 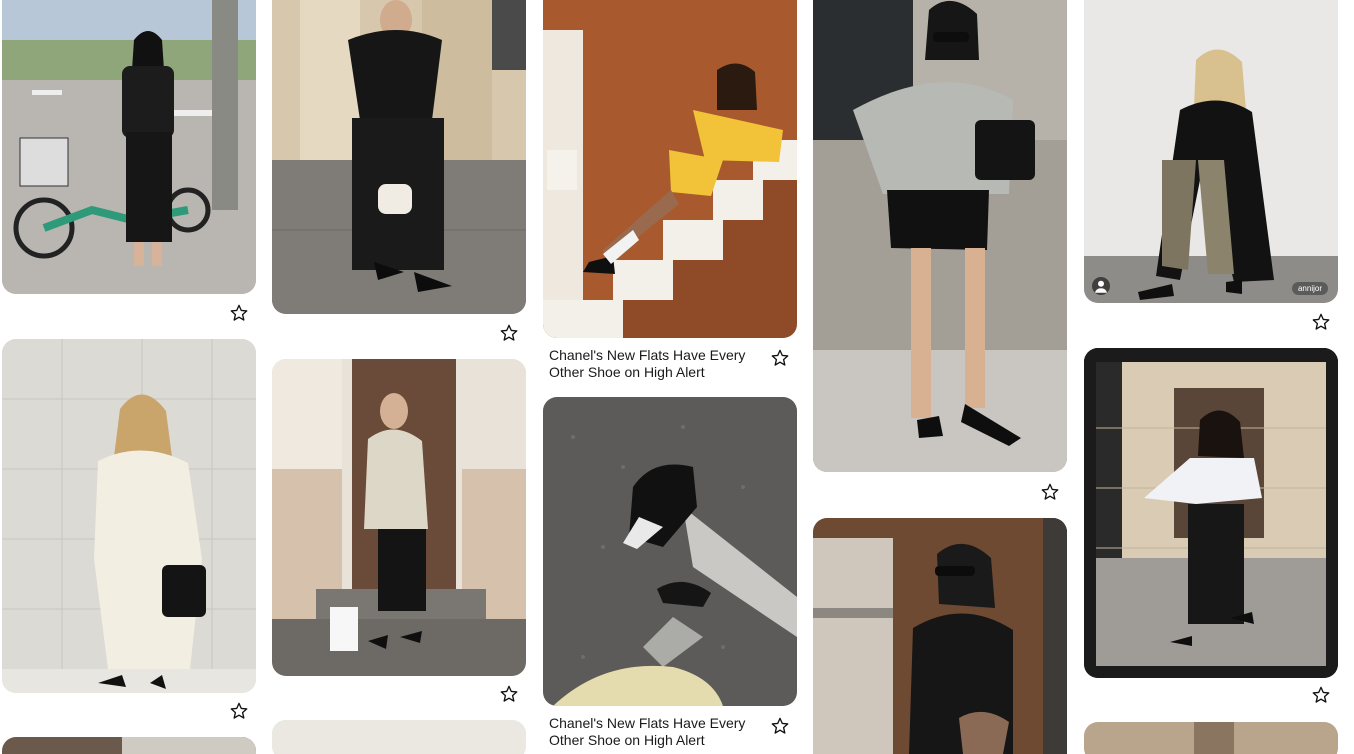 What do you see at coordinates (1101, 286) in the screenshot?
I see `profile-avatar-icon` at bounding box center [1101, 286].